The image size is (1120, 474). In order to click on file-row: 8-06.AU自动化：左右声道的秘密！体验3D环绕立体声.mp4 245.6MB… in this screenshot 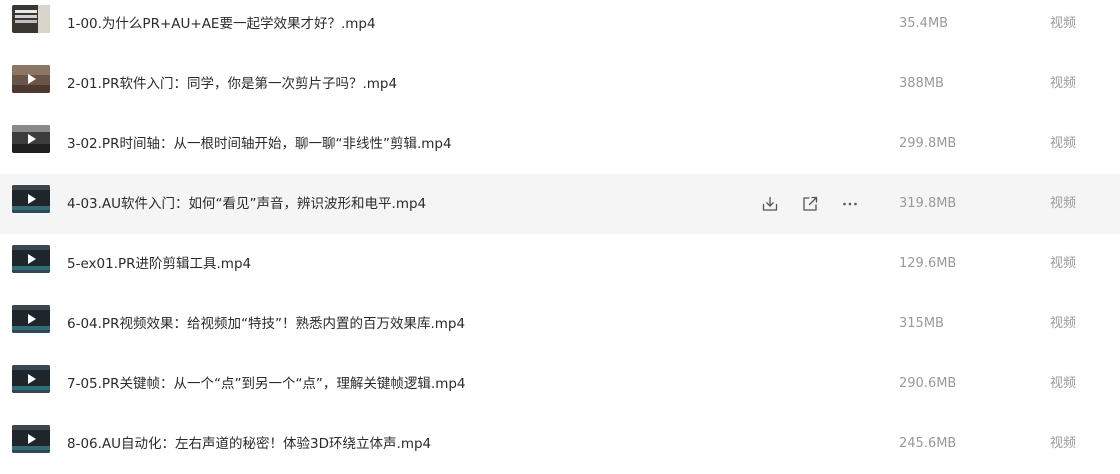, I will do `click(560, 444)`.